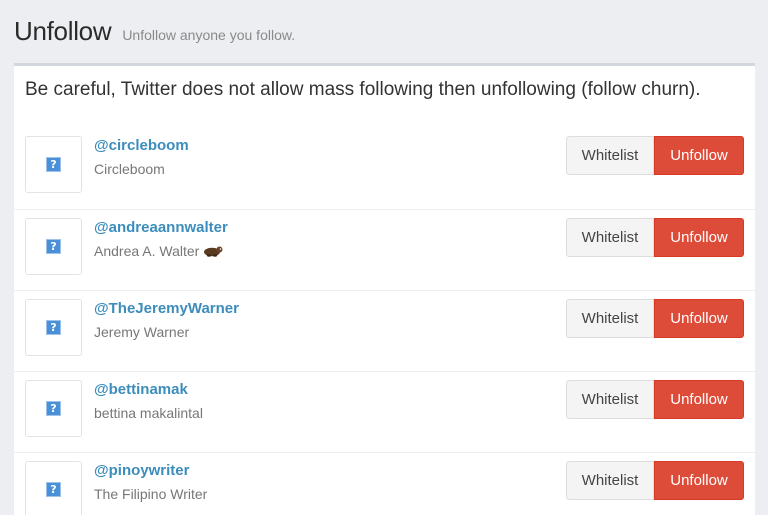 The width and height of the screenshot is (768, 515). What do you see at coordinates (147, 251) in the screenshot?
I see `user-display-name-text: Andrea A. Walter` at bounding box center [147, 251].